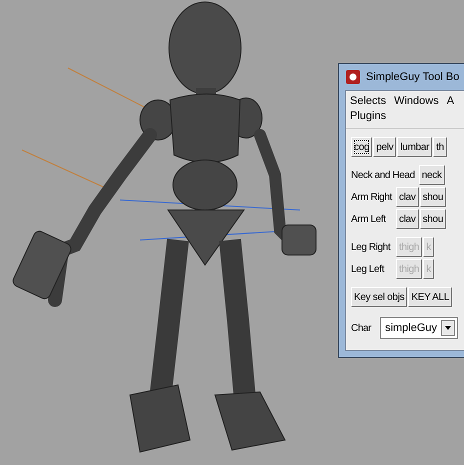  Describe the element at coordinates (379, 297) in the screenshot. I see `key-button: Key sel objs` at that location.